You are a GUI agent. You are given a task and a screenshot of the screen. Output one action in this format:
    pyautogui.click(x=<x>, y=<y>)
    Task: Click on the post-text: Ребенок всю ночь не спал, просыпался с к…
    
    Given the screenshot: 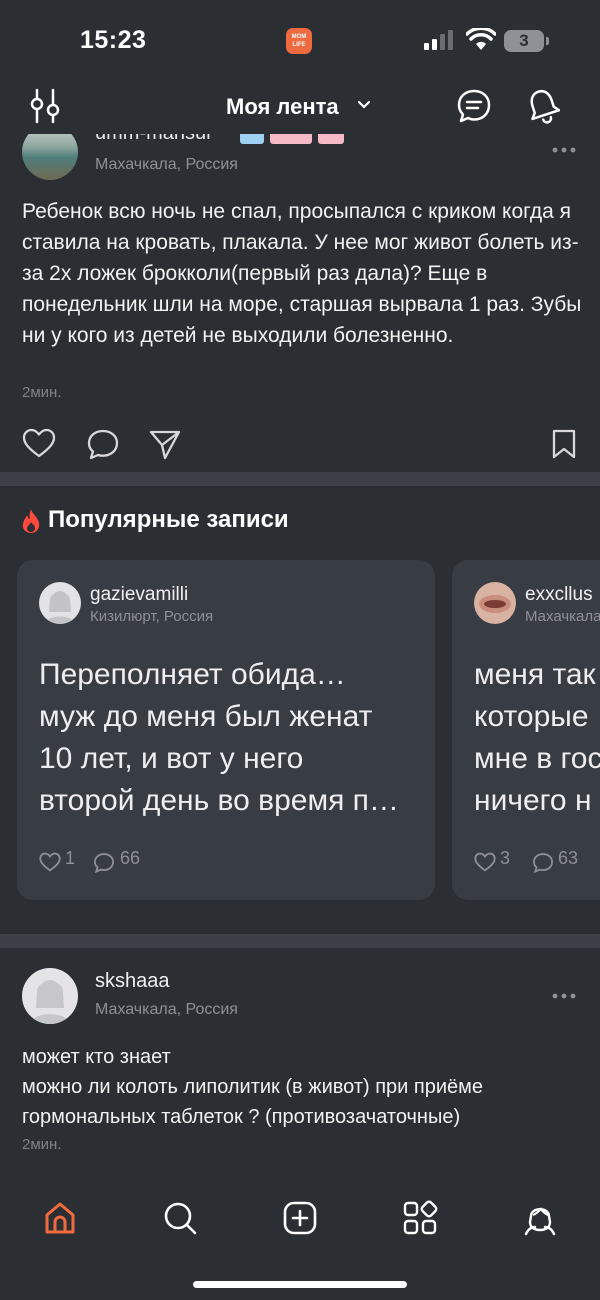 What is the action you would take?
    pyautogui.click(x=302, y=273)
    